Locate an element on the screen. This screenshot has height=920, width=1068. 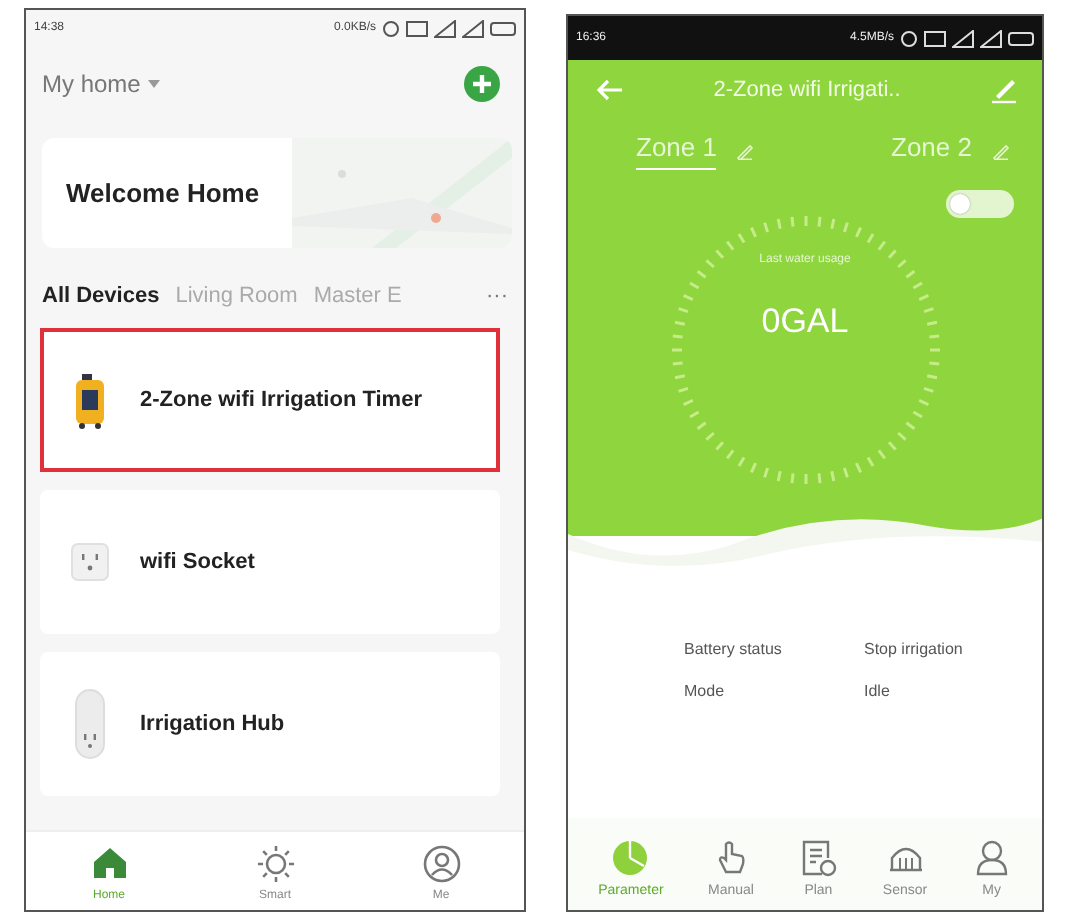
parameter-label: Battery status is located at coordinates (734, 649).